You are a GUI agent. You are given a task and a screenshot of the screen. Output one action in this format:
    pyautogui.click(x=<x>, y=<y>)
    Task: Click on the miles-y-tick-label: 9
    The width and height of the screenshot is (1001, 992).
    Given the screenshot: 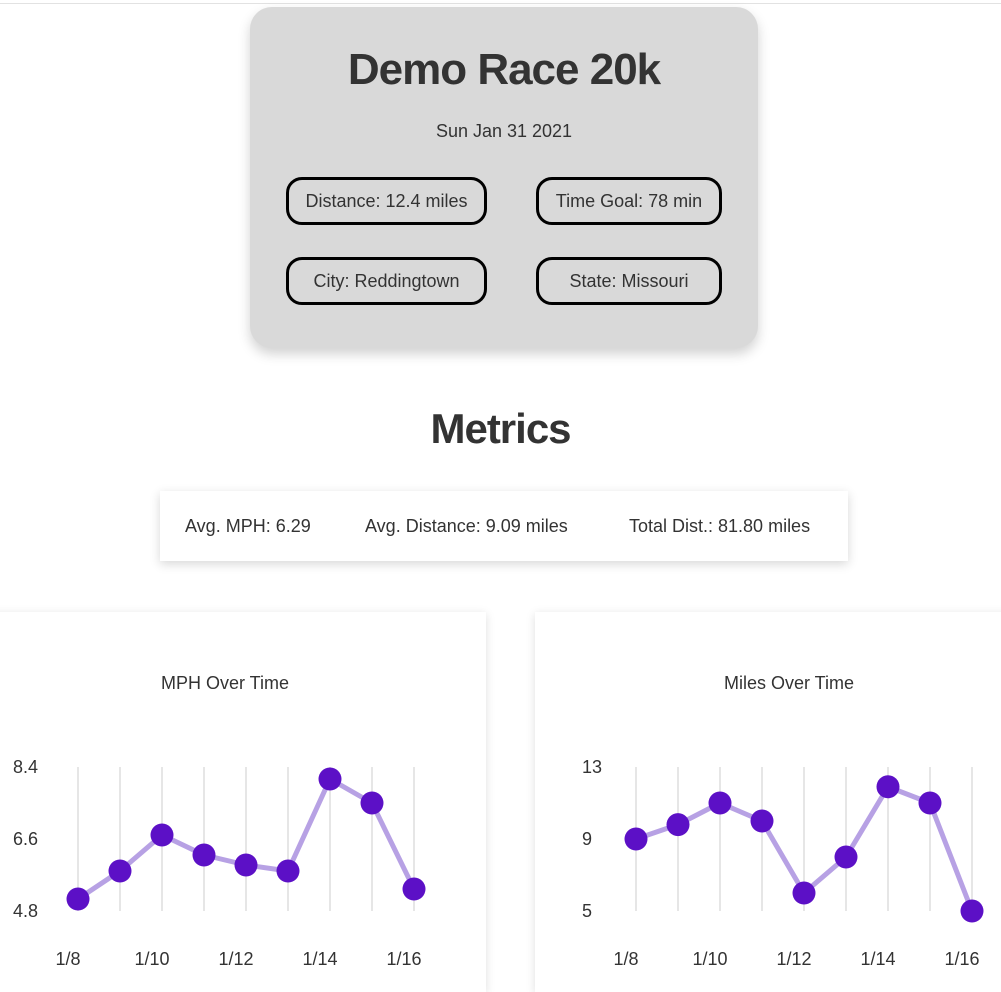 What is the action you would take?
    pyautogui.click(x=587, y=839)
    